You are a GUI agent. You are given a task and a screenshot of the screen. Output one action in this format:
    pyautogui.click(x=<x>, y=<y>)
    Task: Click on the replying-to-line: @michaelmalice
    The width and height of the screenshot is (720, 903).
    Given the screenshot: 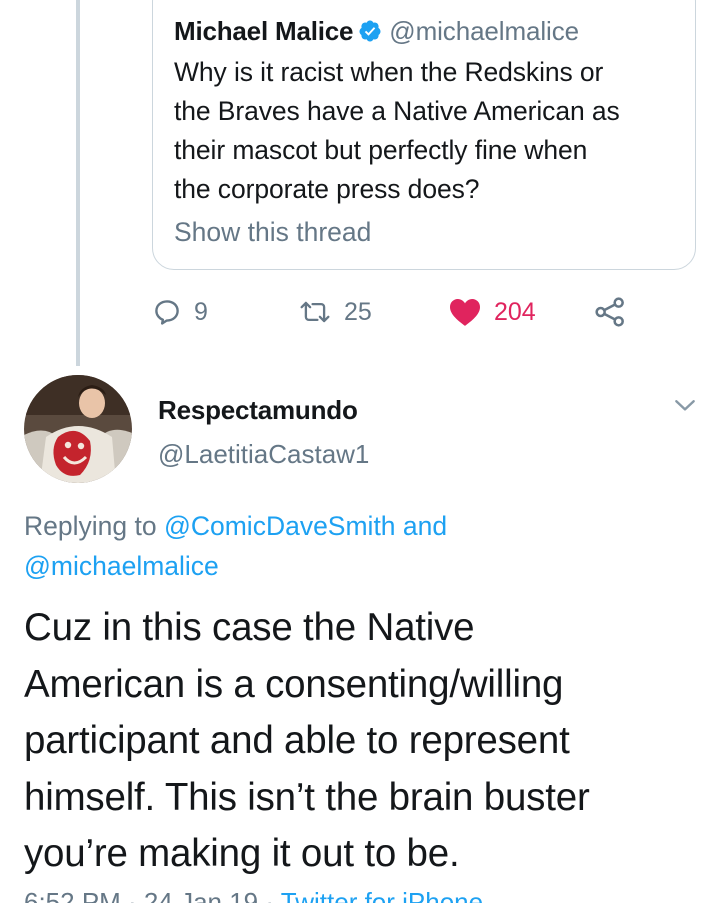 What is the action you would take?
    pyautogui.click(x=364, y=566)
    